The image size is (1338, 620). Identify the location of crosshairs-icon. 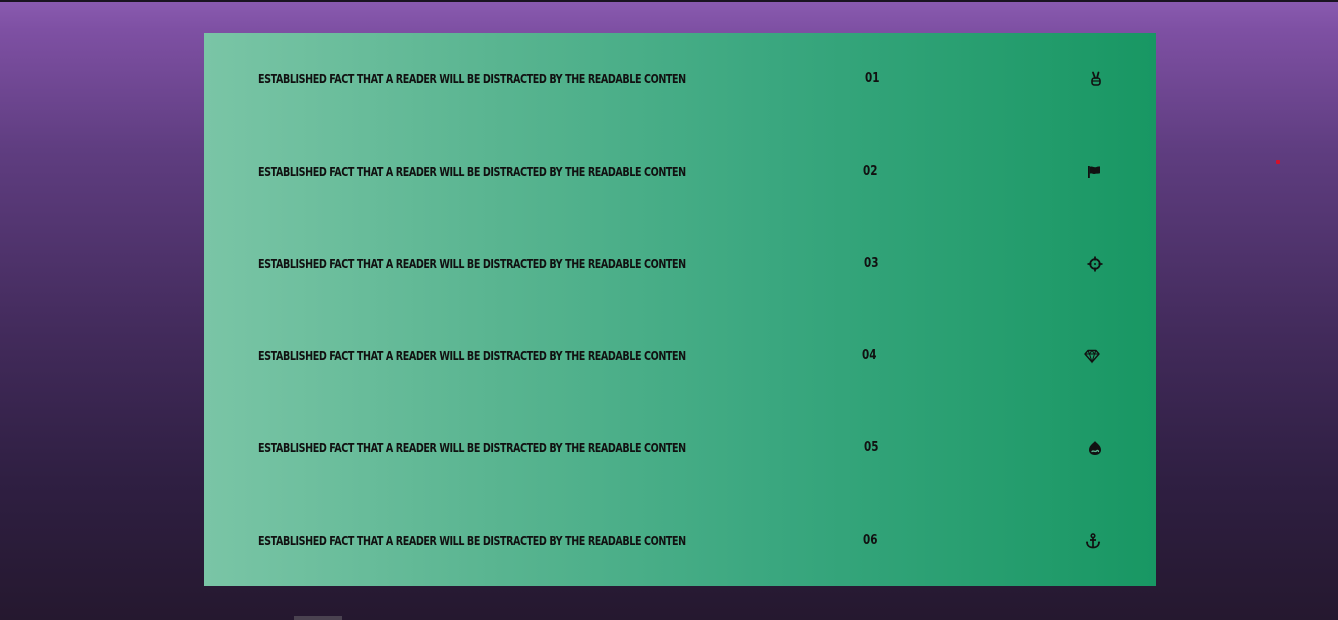
(1095, 264).